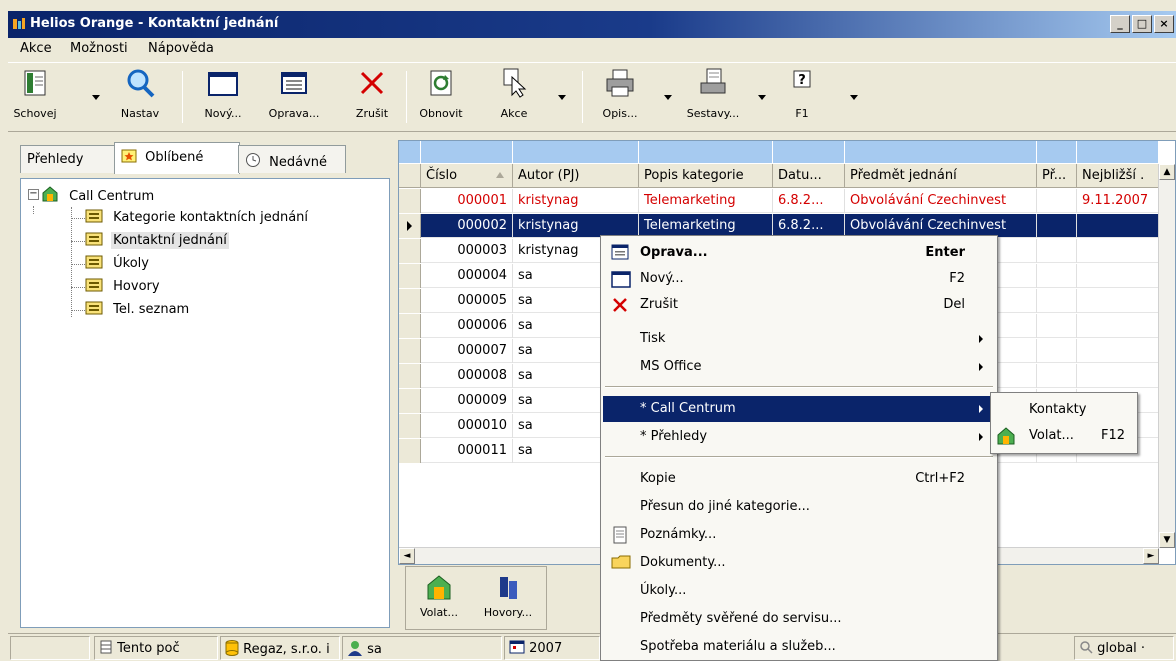 The image size is (1176, 661). Describe the element at coordinates (98, 196) in the screenshot. I see `tree-root-call-centrum: Call Centrum` at that location.